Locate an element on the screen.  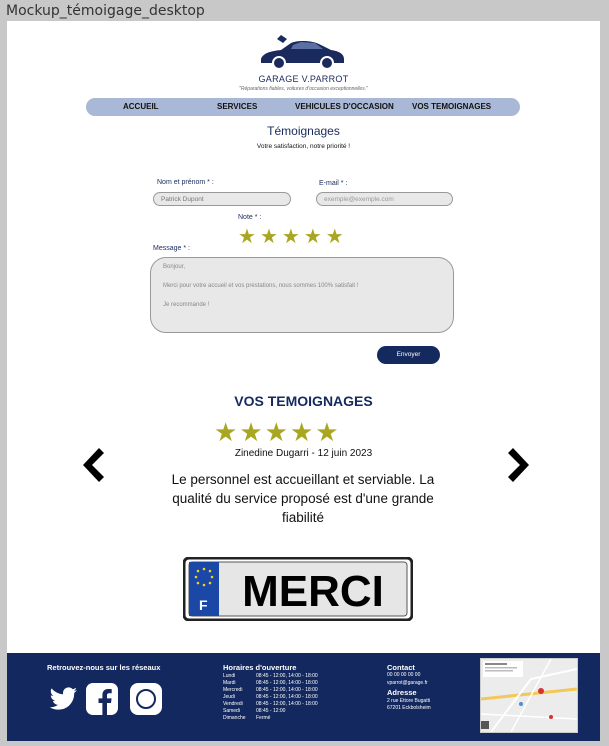
plate-country: F is located at coordinates (203, 605).